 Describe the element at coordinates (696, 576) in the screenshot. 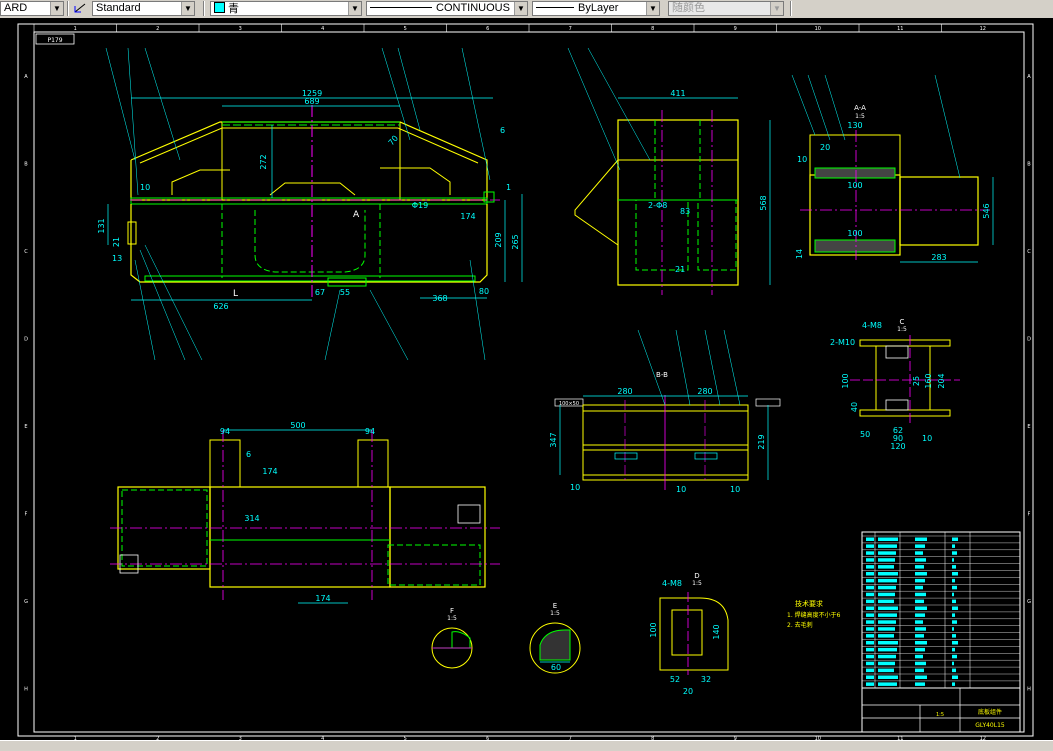

I see `detail-d-title: D` at that location.